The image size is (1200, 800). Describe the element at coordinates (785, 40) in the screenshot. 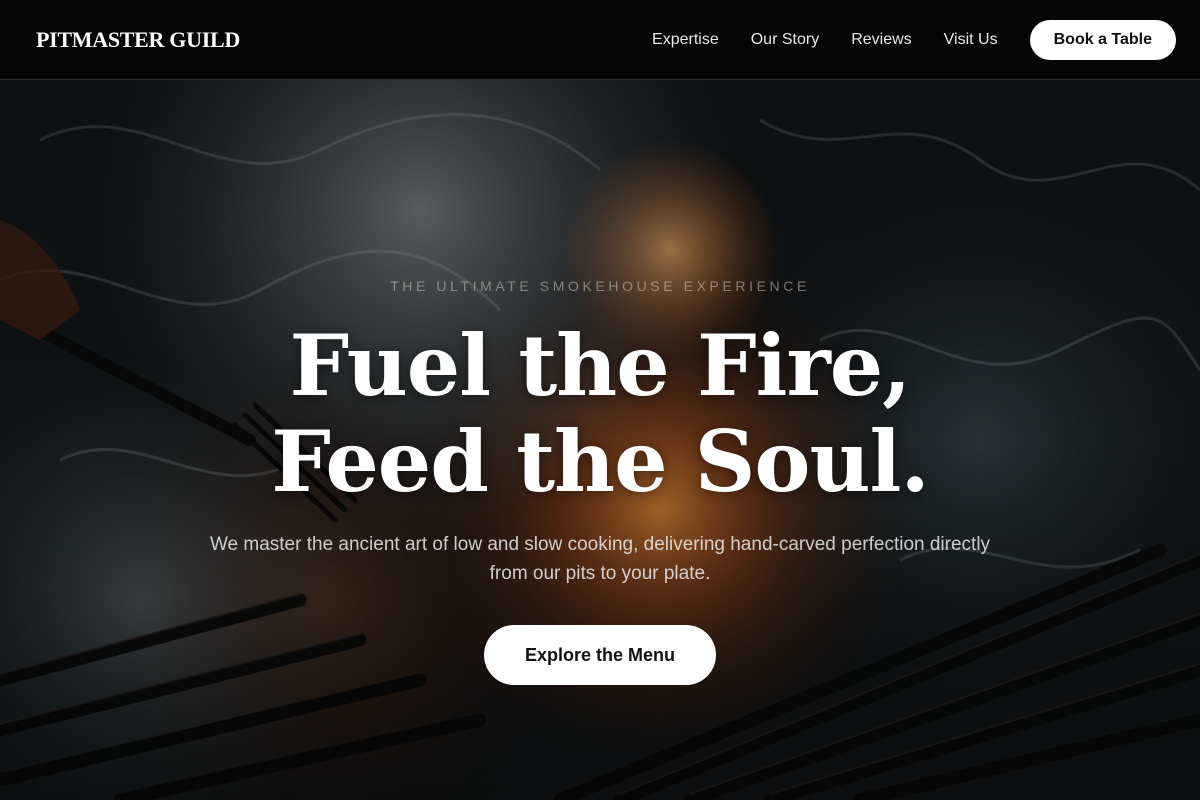

I see `nav-link-our-story: Our Story` at that location.